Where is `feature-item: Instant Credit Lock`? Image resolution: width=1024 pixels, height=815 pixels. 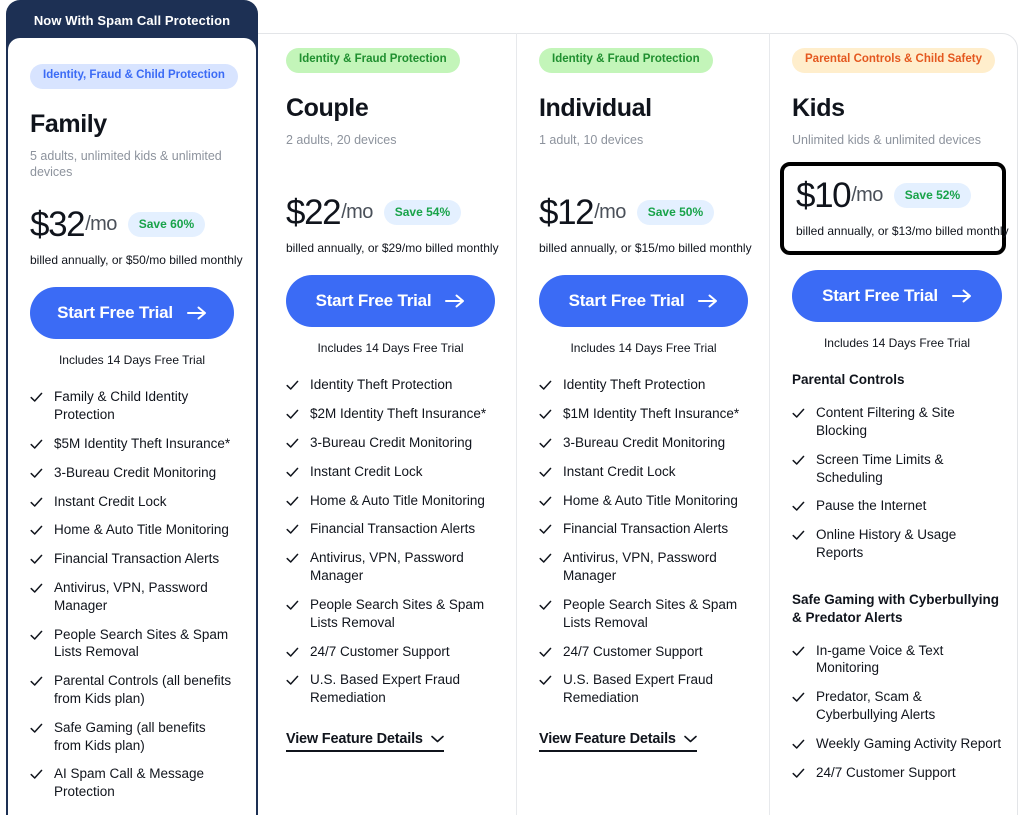
feature-item: Instant Credit Lock is located at coordinates (643, 472).